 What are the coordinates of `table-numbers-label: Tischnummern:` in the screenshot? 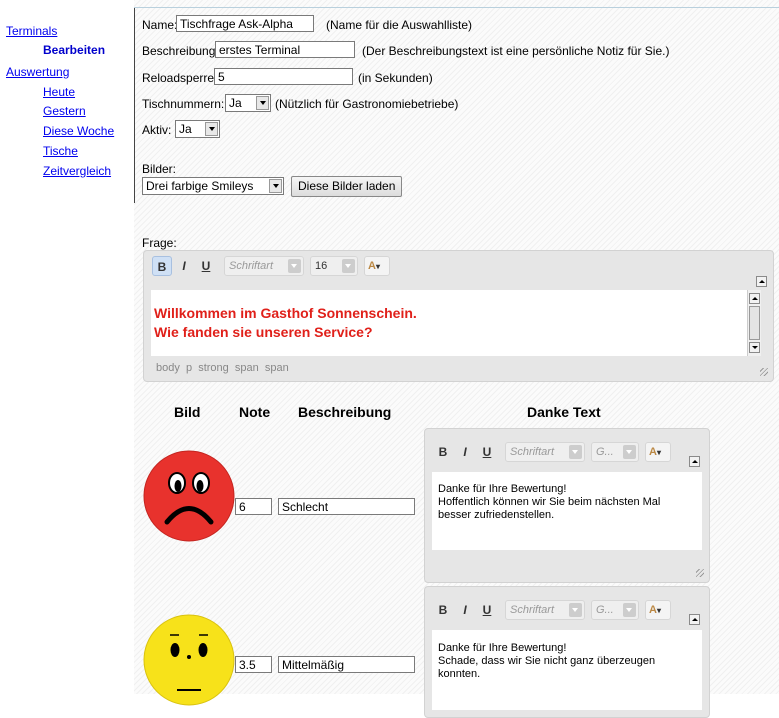 It's located at (183, 104).